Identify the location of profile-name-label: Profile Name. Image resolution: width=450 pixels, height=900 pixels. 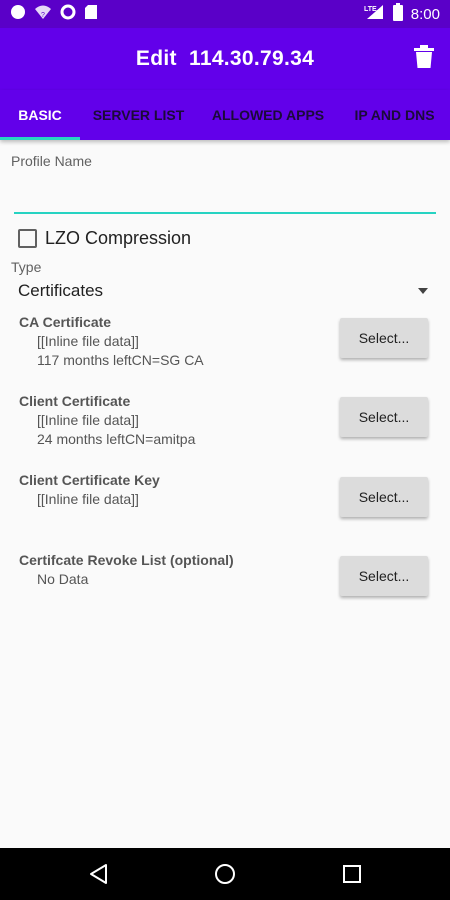
(51, 161).